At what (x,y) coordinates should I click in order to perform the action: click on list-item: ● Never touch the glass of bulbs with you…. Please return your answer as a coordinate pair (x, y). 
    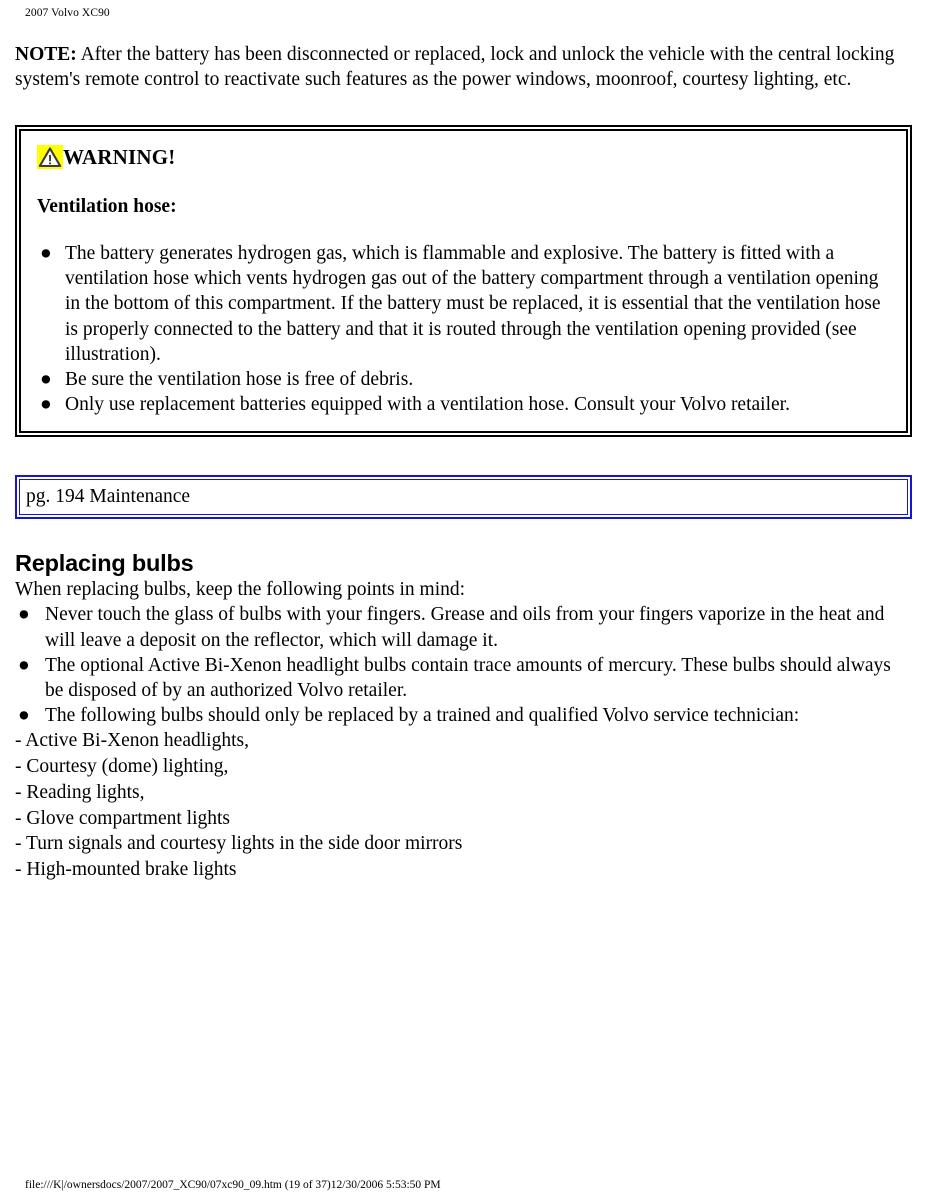
    Looking at the image, I should click on (463, 627).